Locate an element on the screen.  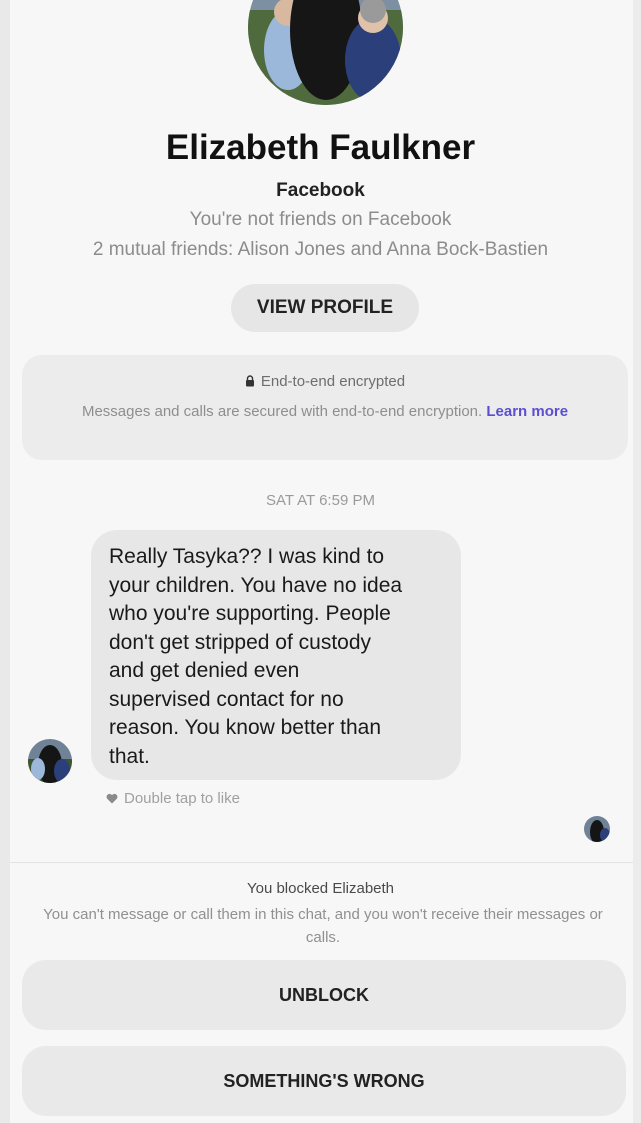
view-profile-button: VIEW PROFILE is located at coordinates (325, 308).